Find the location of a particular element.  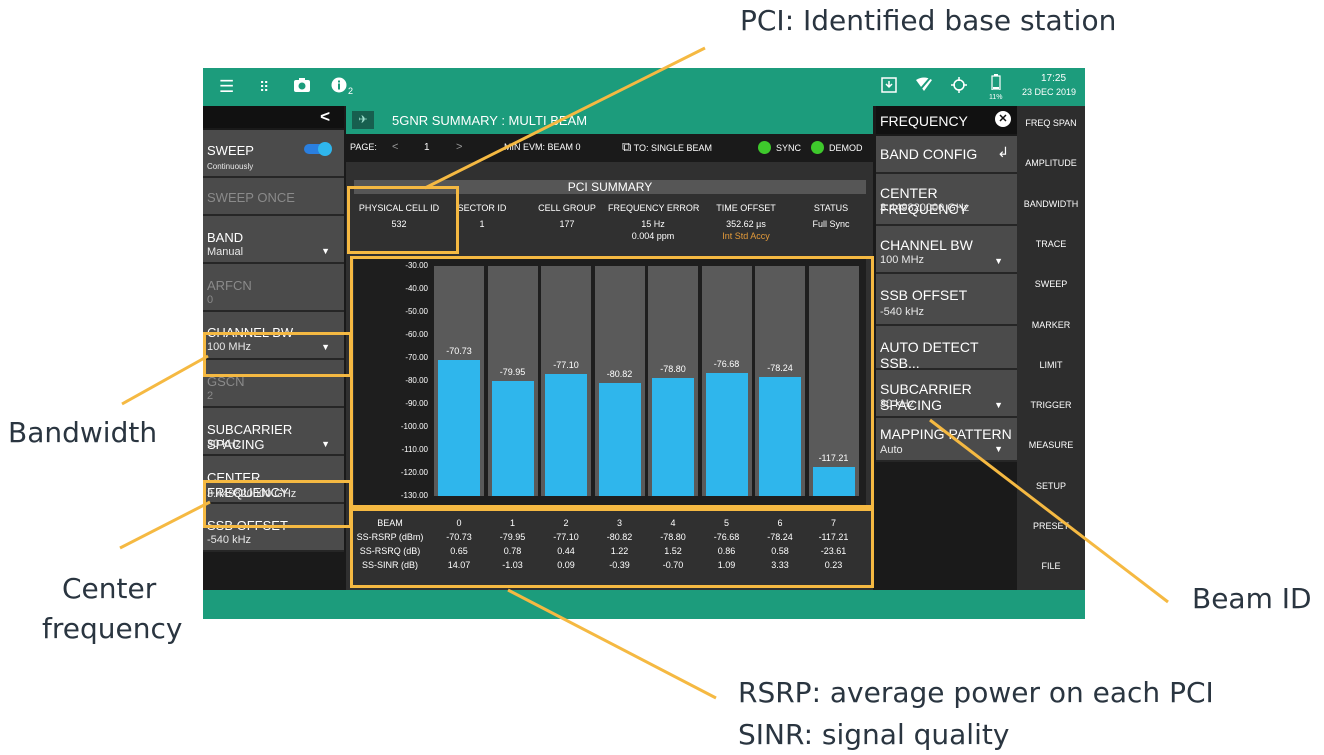

mapping-pattern-value: Auto is located at coordinates (891, 450).